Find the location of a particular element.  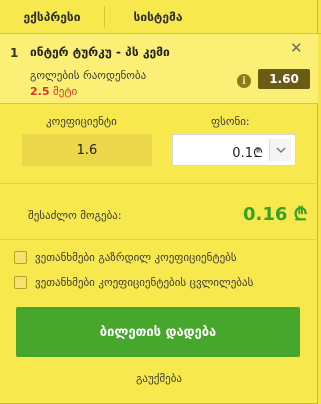

coefficient-label: კოეფიციენტი is located at coordinates (81, 121).